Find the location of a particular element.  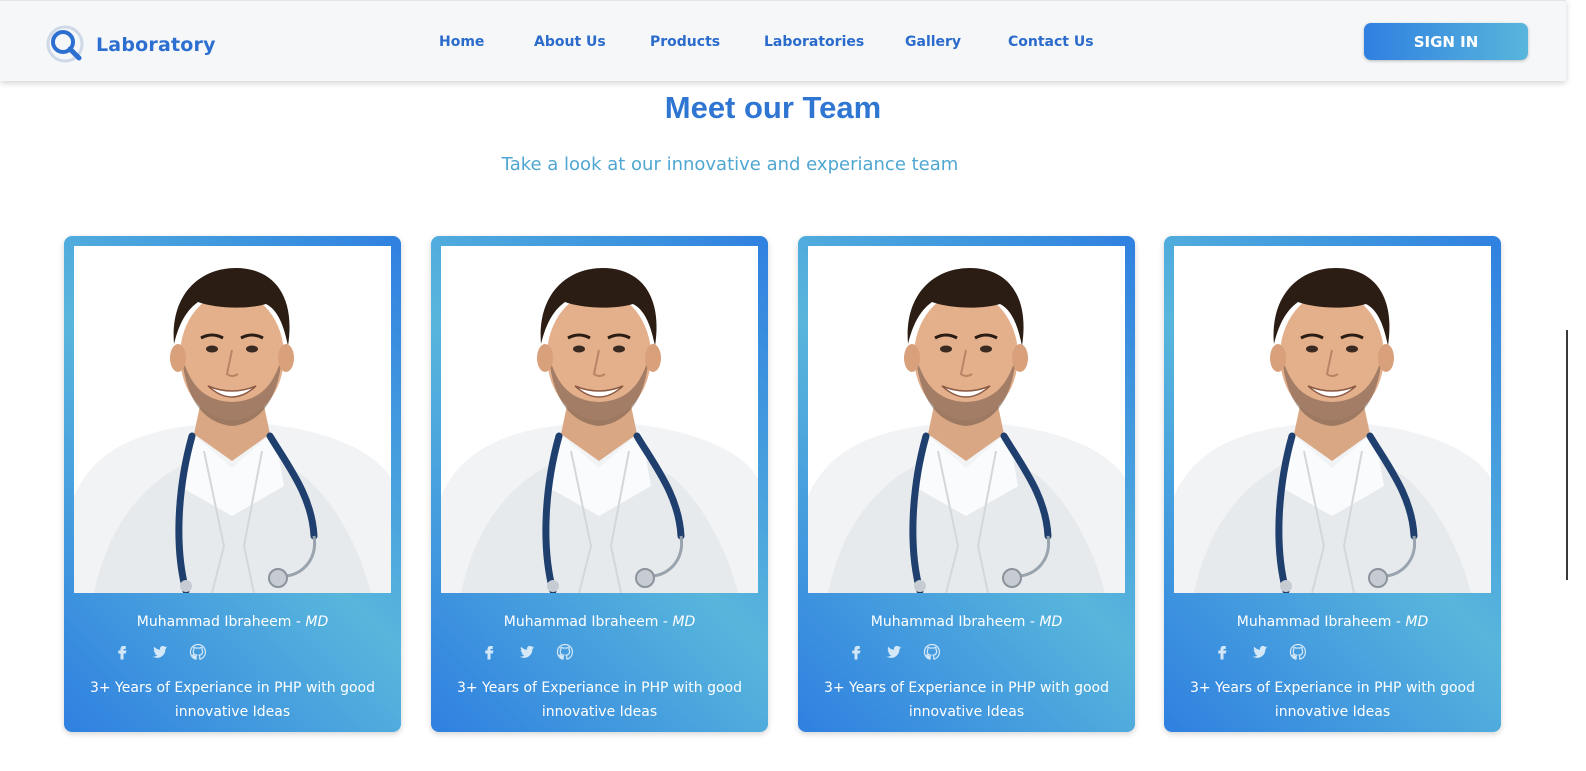

brand-logo-link: Laboratory is located at coordinates (131, 45).